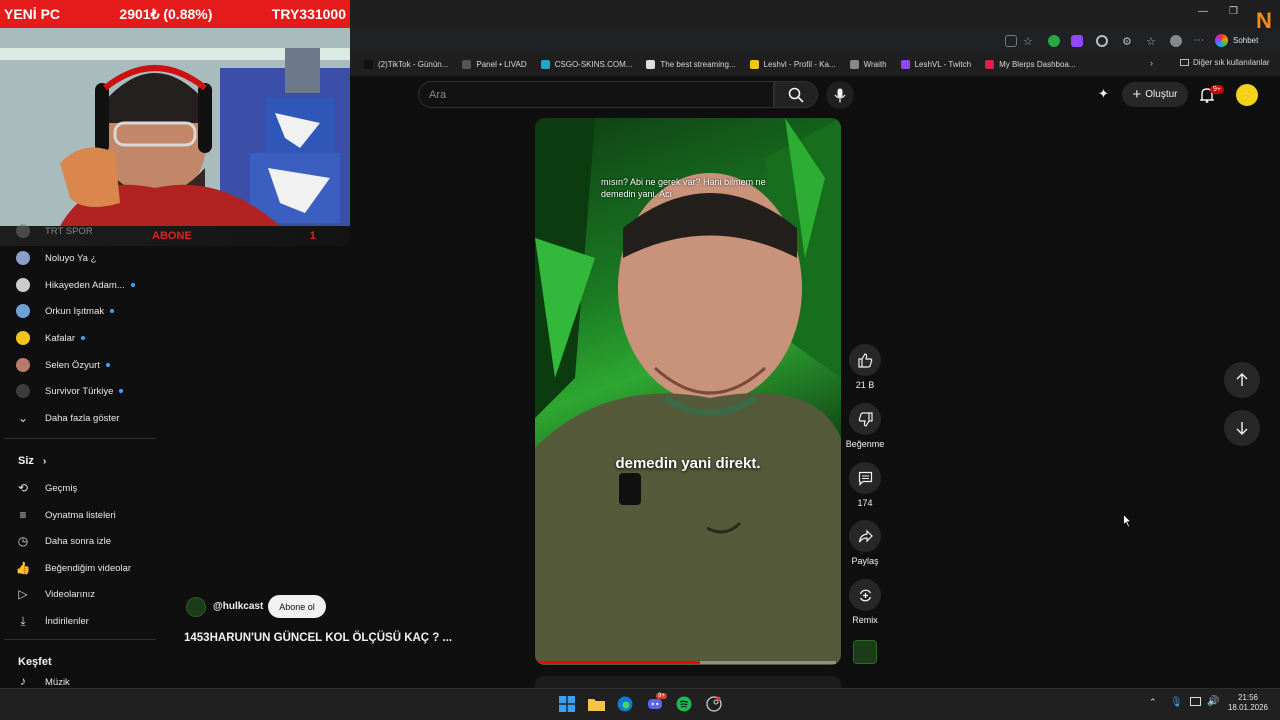 This screenshot has height=720, width=1280. What do you see at coordinates (84, 515) in the screenshot?
I see `sidebar-item-playlists: ≡ Oynatma listeleri` at bounding box center [84, 515].